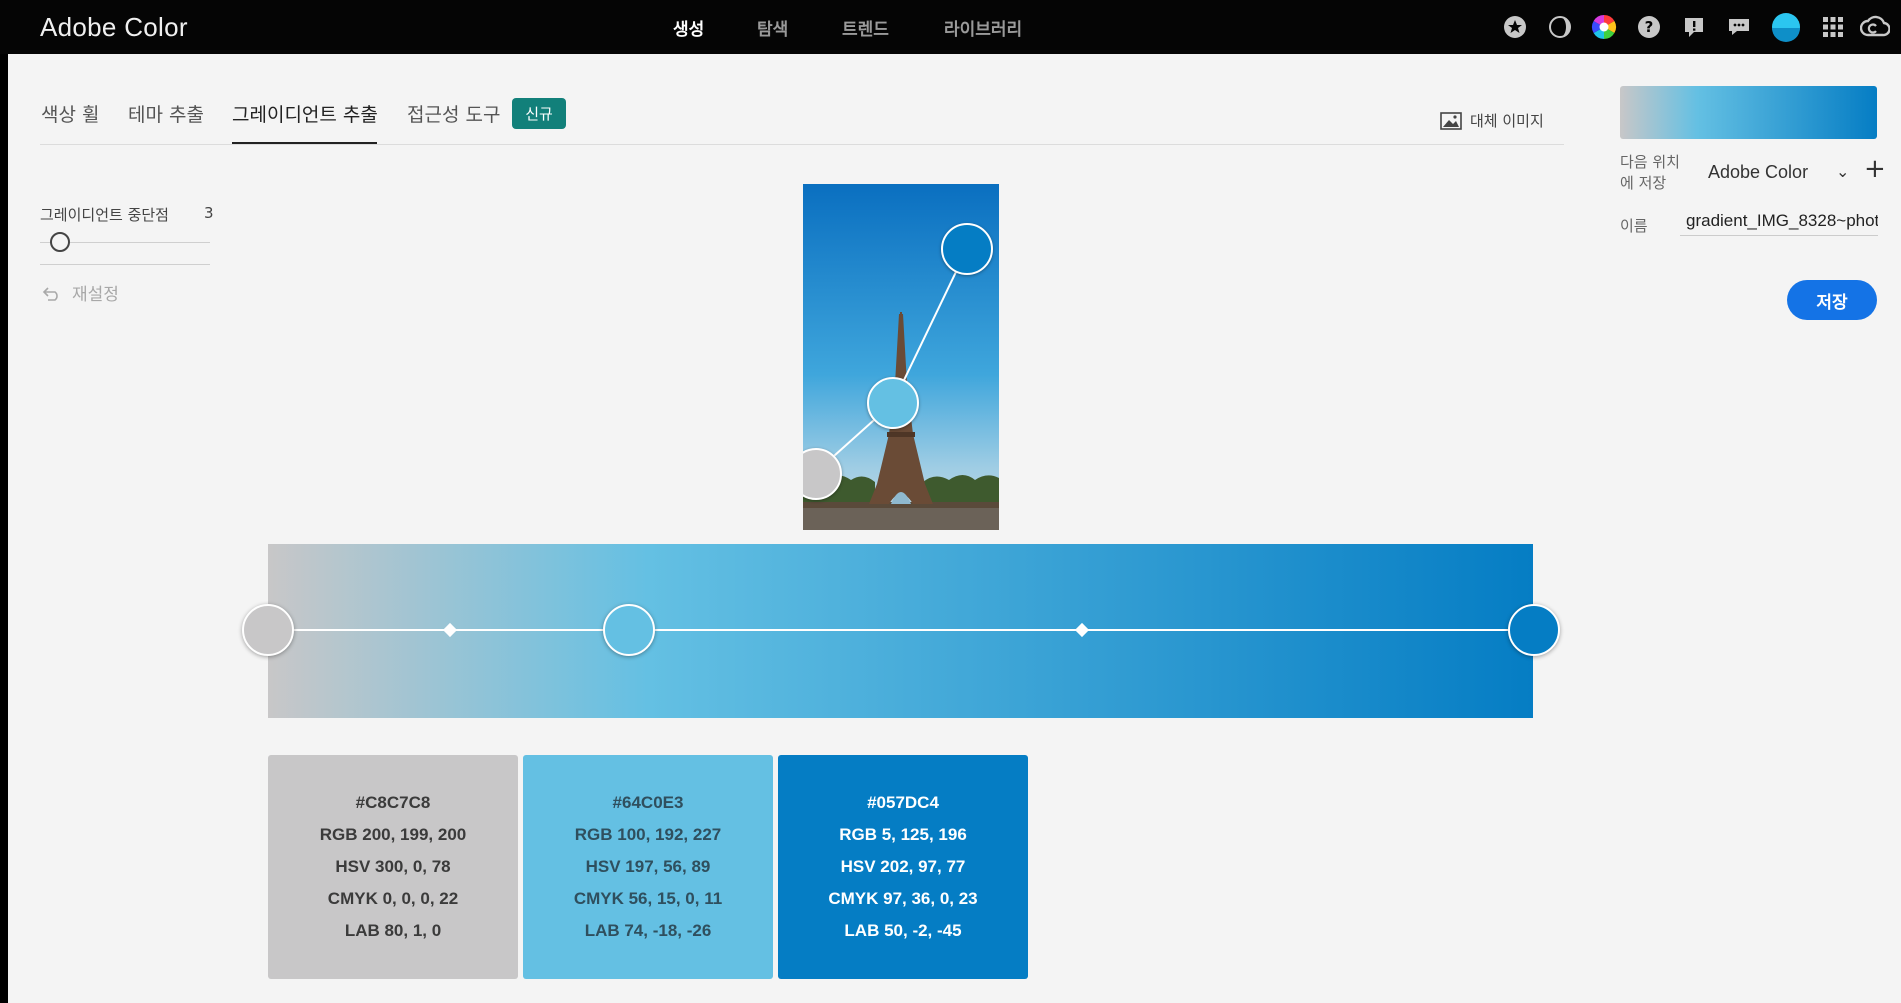 The image size is (1901, 1003). I want to click on creative-cloud-icon, so click(1875, 27).